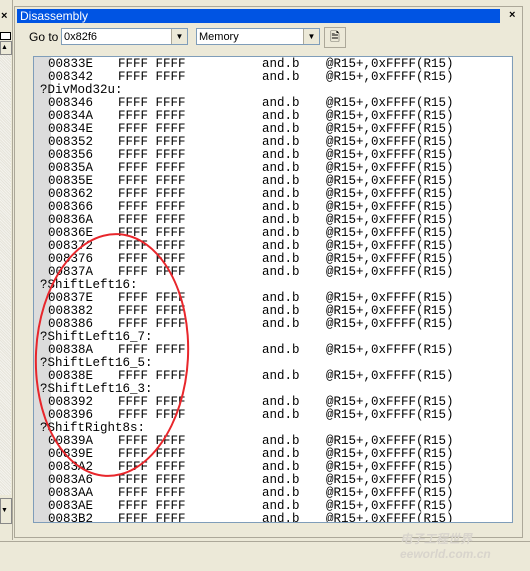  Describe the element at coordinates (44, 37) in the screenshot. I see `goto-label: Go to` at that location.